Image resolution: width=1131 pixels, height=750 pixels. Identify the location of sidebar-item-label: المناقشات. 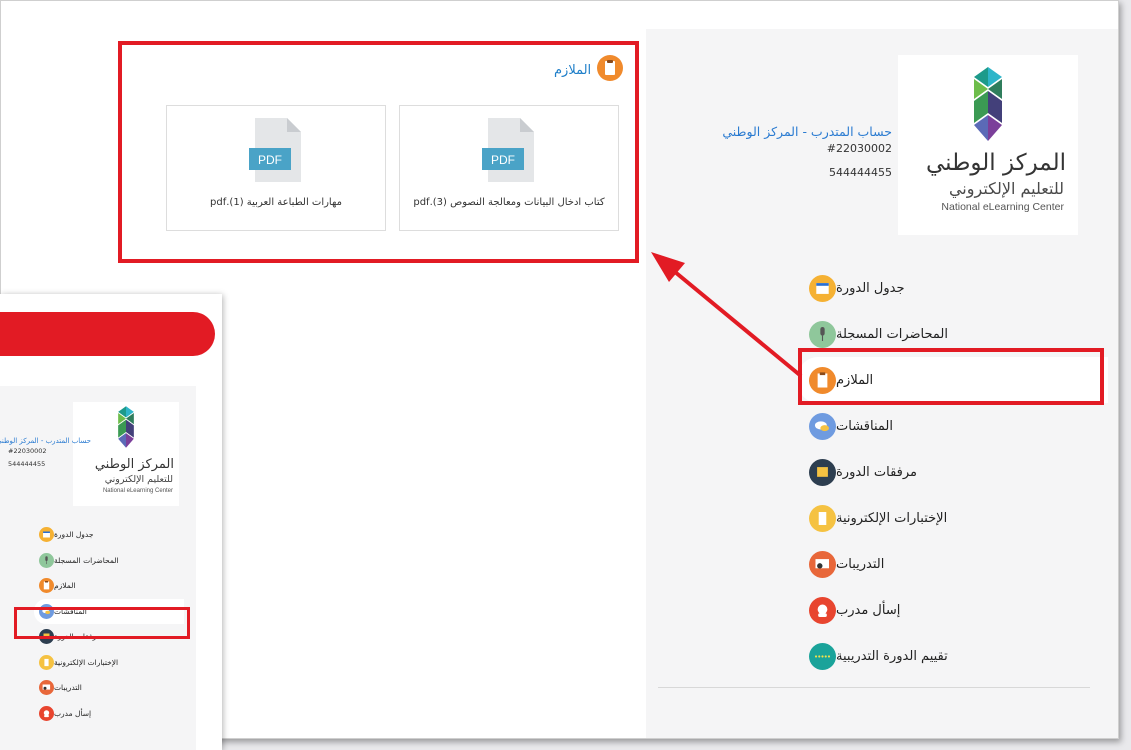
(864, 426).